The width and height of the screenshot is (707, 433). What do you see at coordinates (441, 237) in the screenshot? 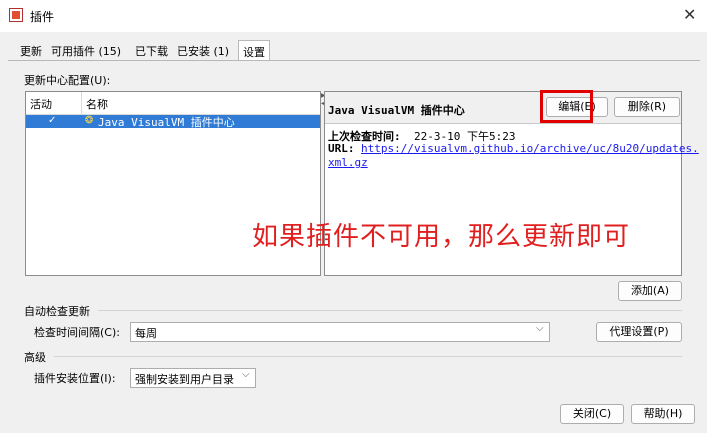
I see `annotation-text: 如果插件不可用，那么更新即可` at bounding box center [441, 237].